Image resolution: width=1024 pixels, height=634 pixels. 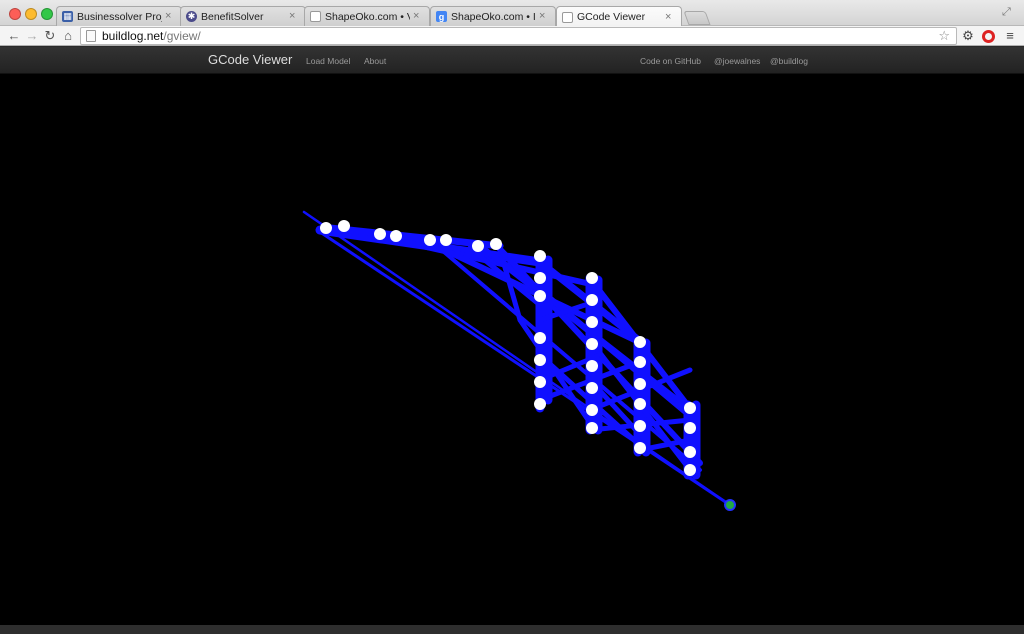 What do you see at coordinates (512, 629) in the screenshot?
I see `window-bottom-edge` at bounding box center [512, 629].